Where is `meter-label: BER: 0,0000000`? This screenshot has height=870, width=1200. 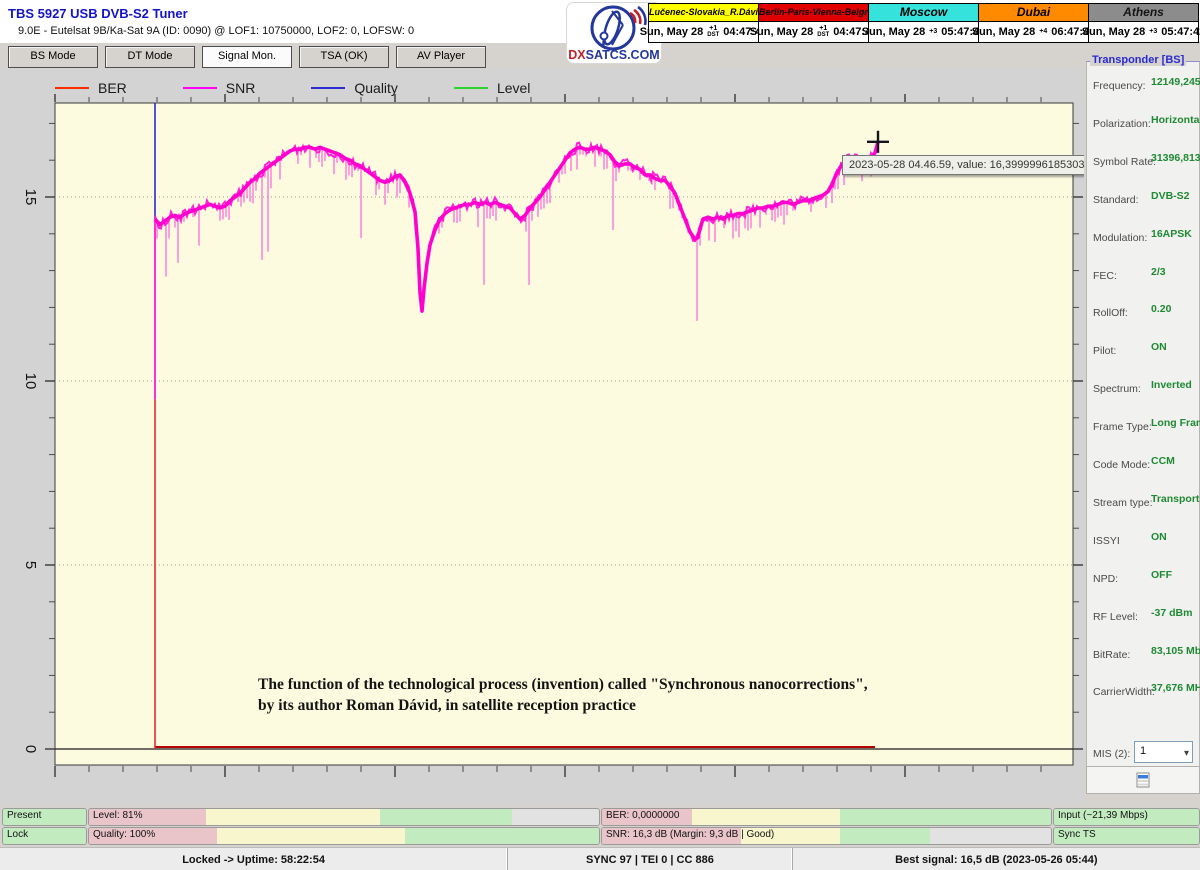
meter-label: BER: 0,0000000 is located at coordinates (643, 815).